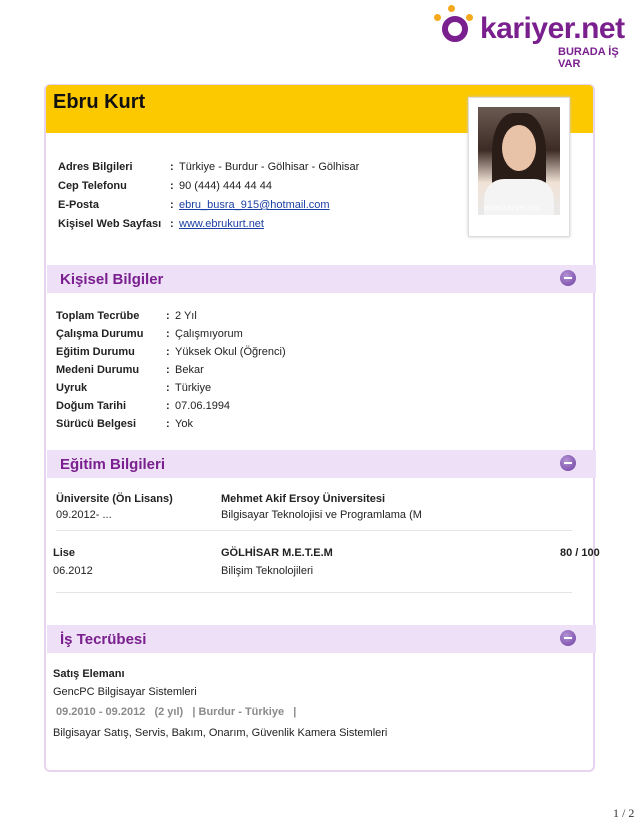 The image size is (638, 826). What do you see at coordinates (552, 28) in the screenshot?
I see `logo-wordmark: kariyer.net` at bounding box center [552, 28].